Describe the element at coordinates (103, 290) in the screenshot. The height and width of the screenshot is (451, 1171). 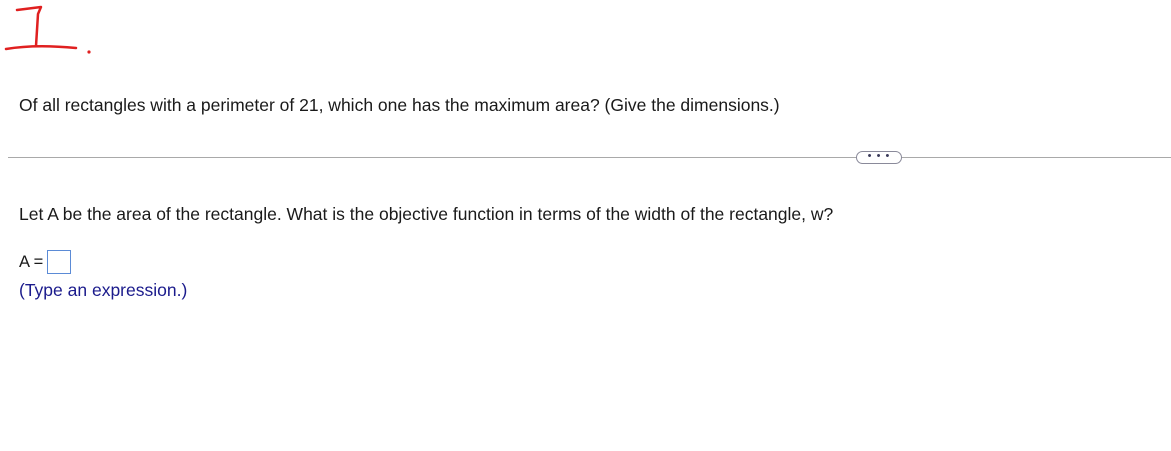
I see `answer-hint: (Type an expression.)` at that location.